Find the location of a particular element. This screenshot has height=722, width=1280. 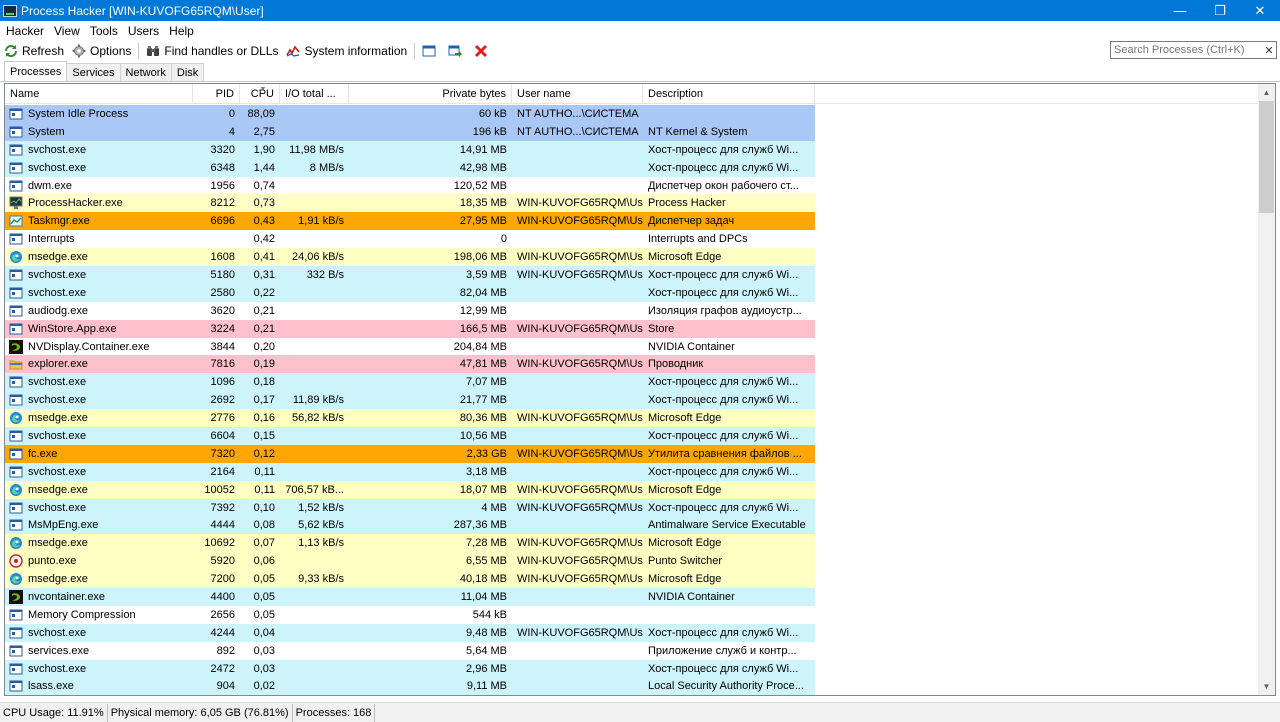

cell-name: WinStore.App.exe is located at coordinates (99, 329).